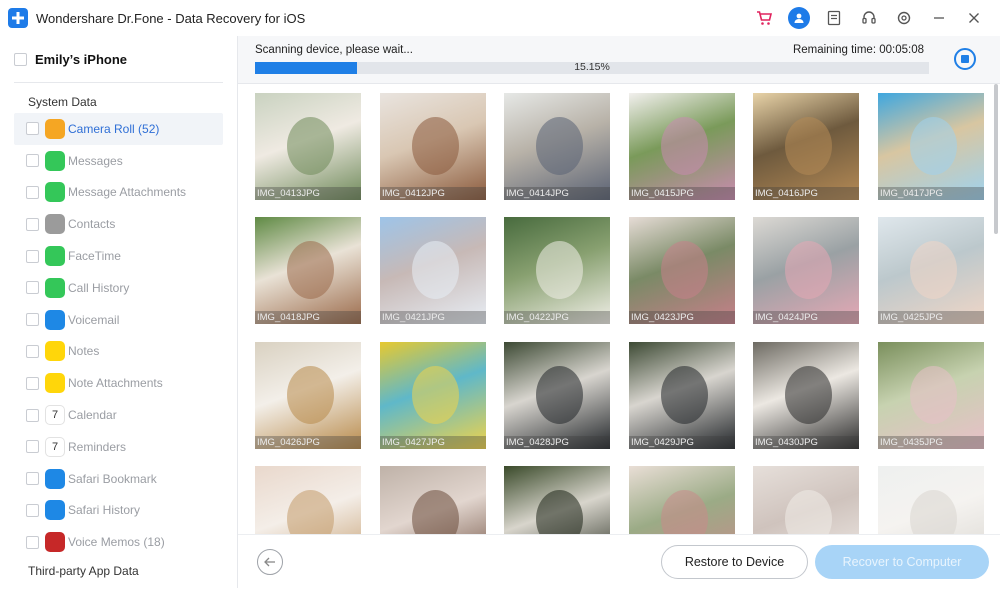 The height and width of the screenshot is (589, 1000). I want to click on photo-thumbnail: IMG_0427JPG, so click(433, 395).